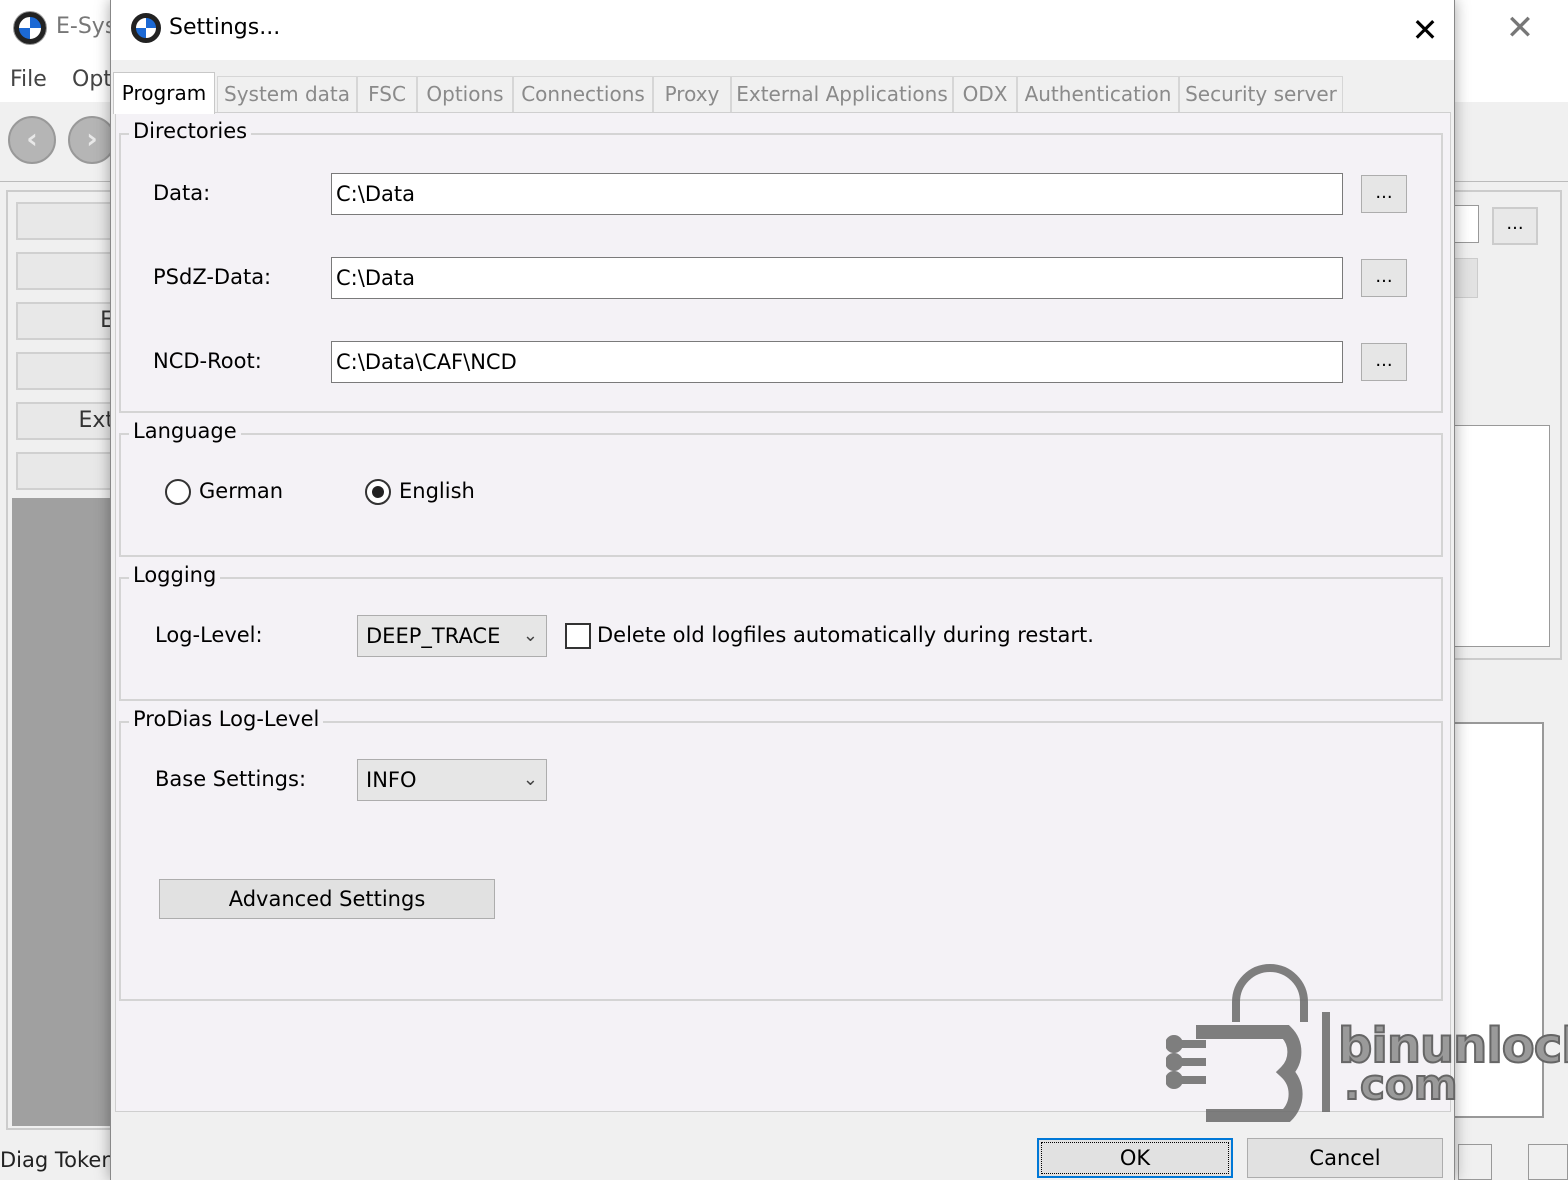 This screenshot has height=1180, width=1568. What do you see at coordinates (1098, 94) in the screenshot?
I see `tab-authentication: Authentication` at bounding box center [1098, 94].